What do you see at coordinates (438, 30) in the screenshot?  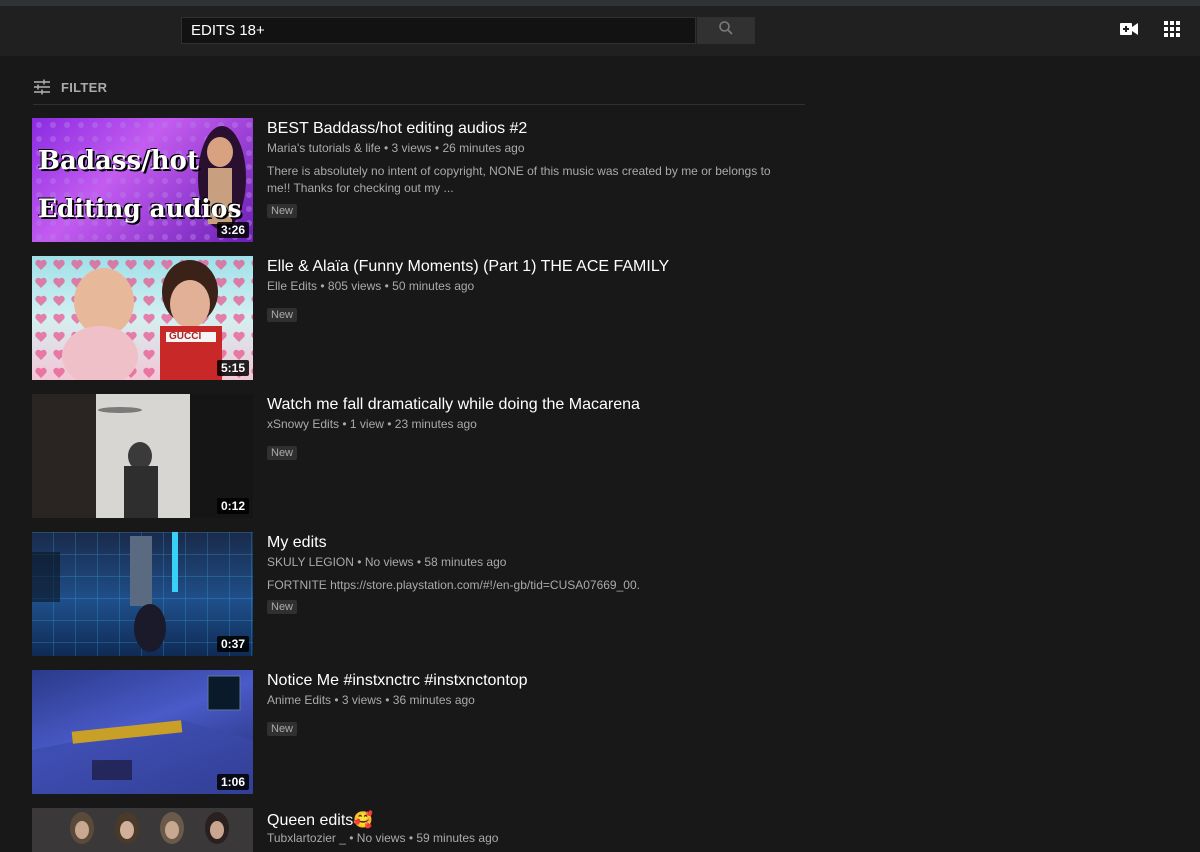 I see `search-input: EDITS 18+` at bounding box center [438, 30].